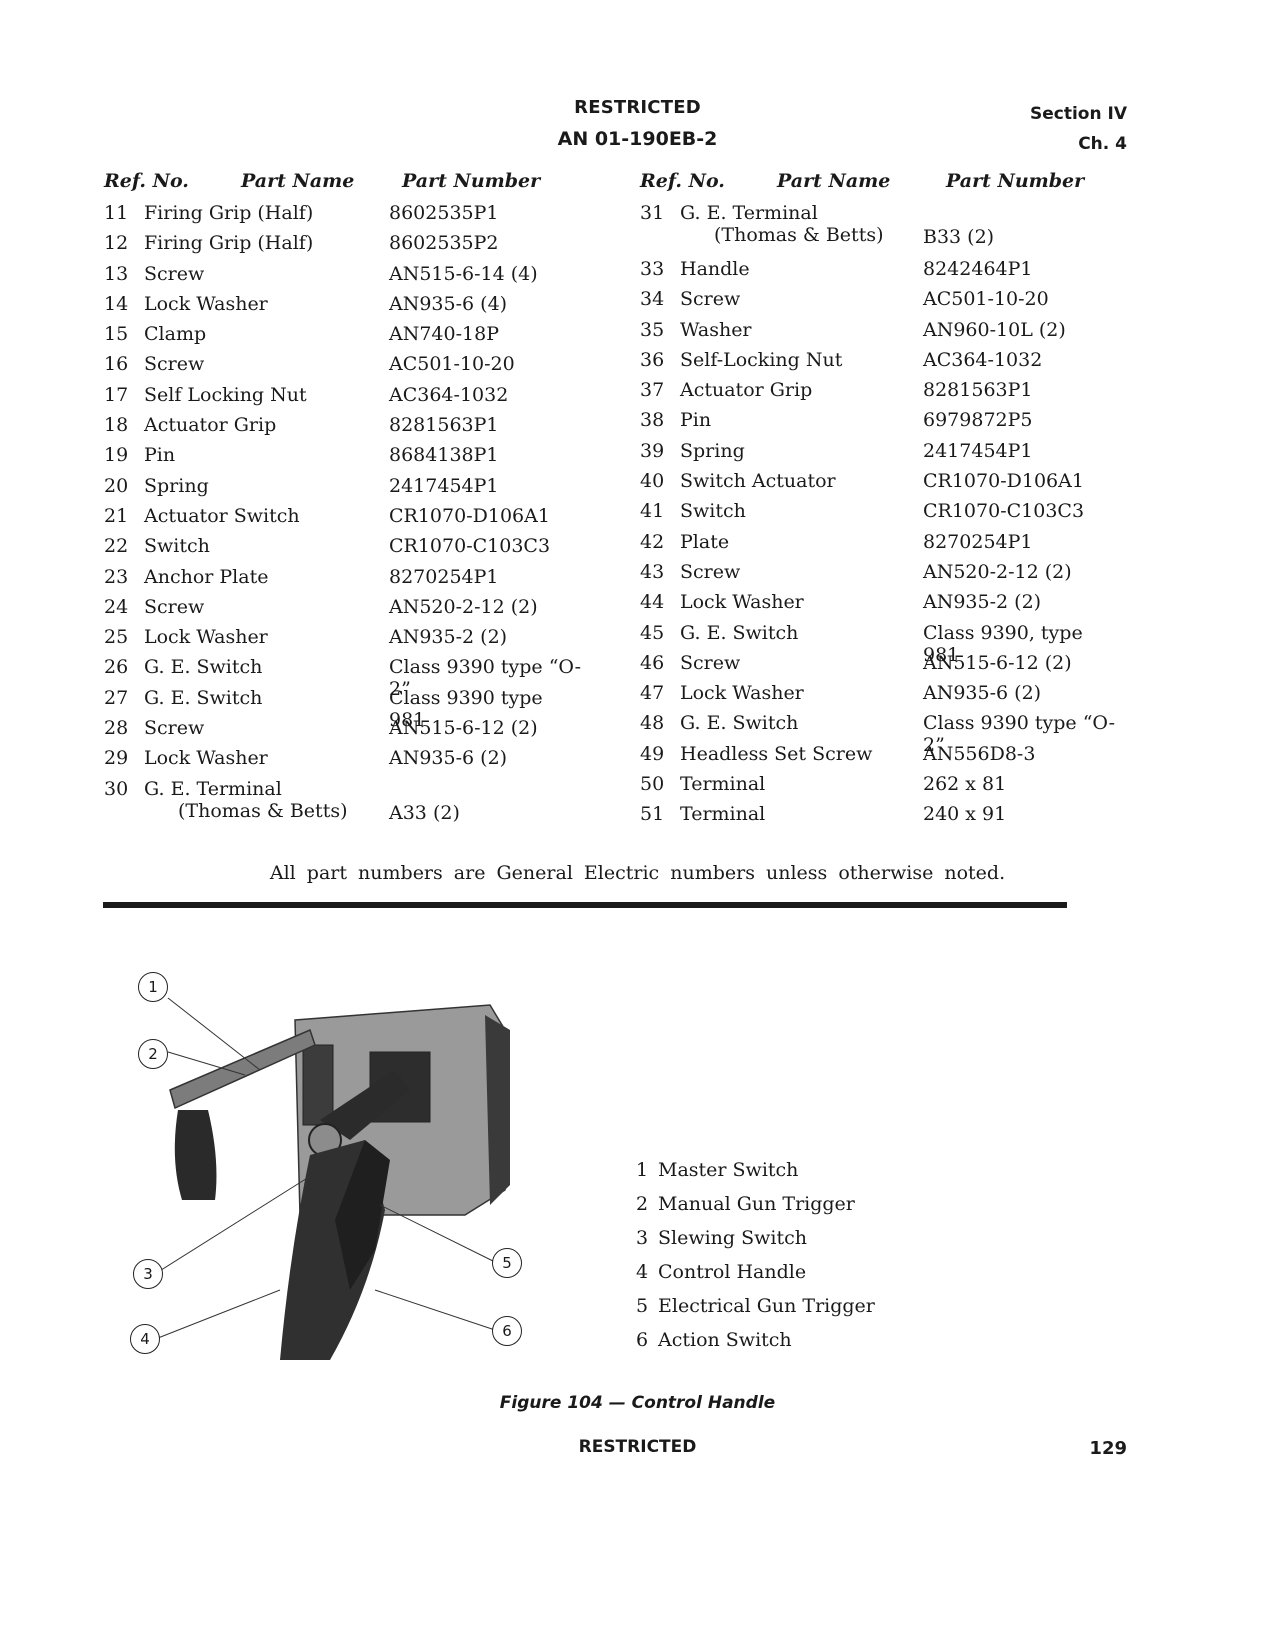  What do you see at coordinates (344, 217) in the screenshot?
I see `table-row: 11 Firing Grip (Half) 8602535P1` at bounding box center [344, 217].